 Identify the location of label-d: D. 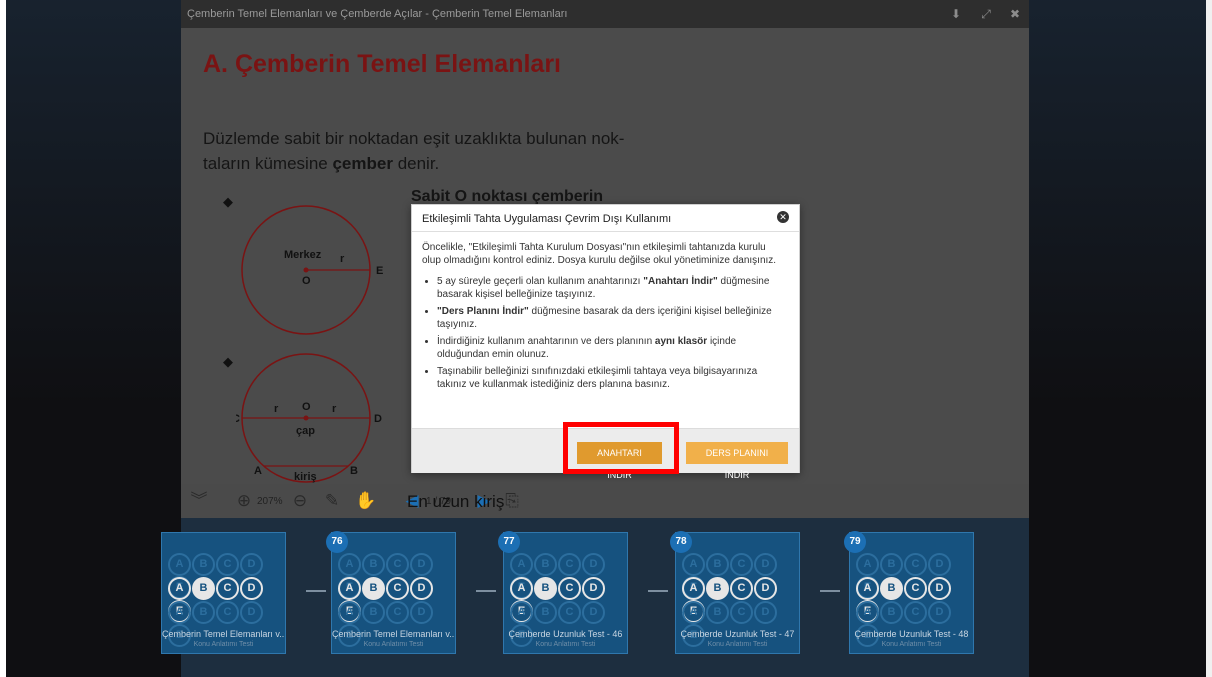
(378, 419).